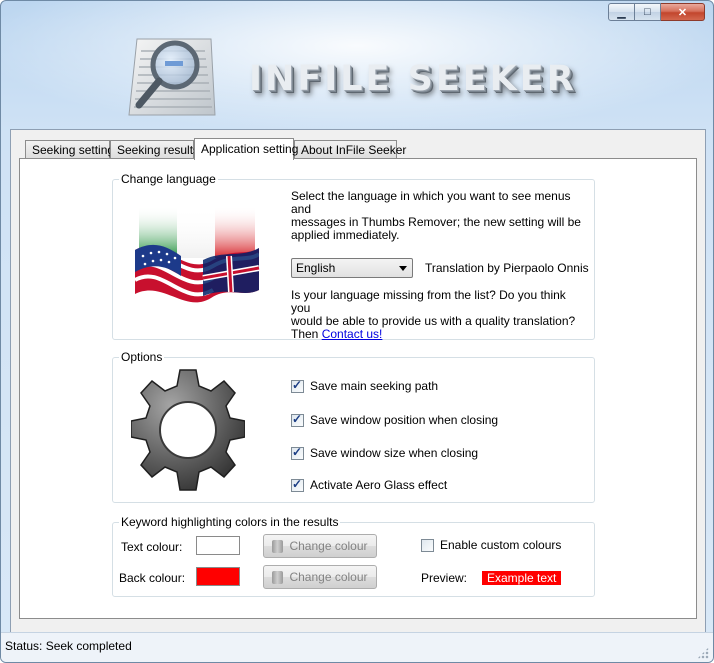  What do you see at coordinates (403, 268) in the screenshot?
I see `chevron-down-icon` at bounding box center [403, 268].